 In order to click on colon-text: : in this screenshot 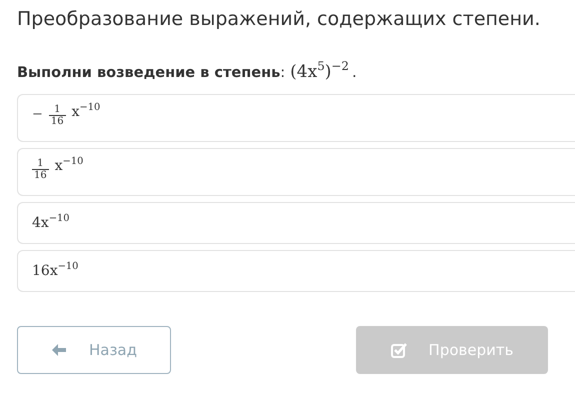, I will do `click(283, 73)`.